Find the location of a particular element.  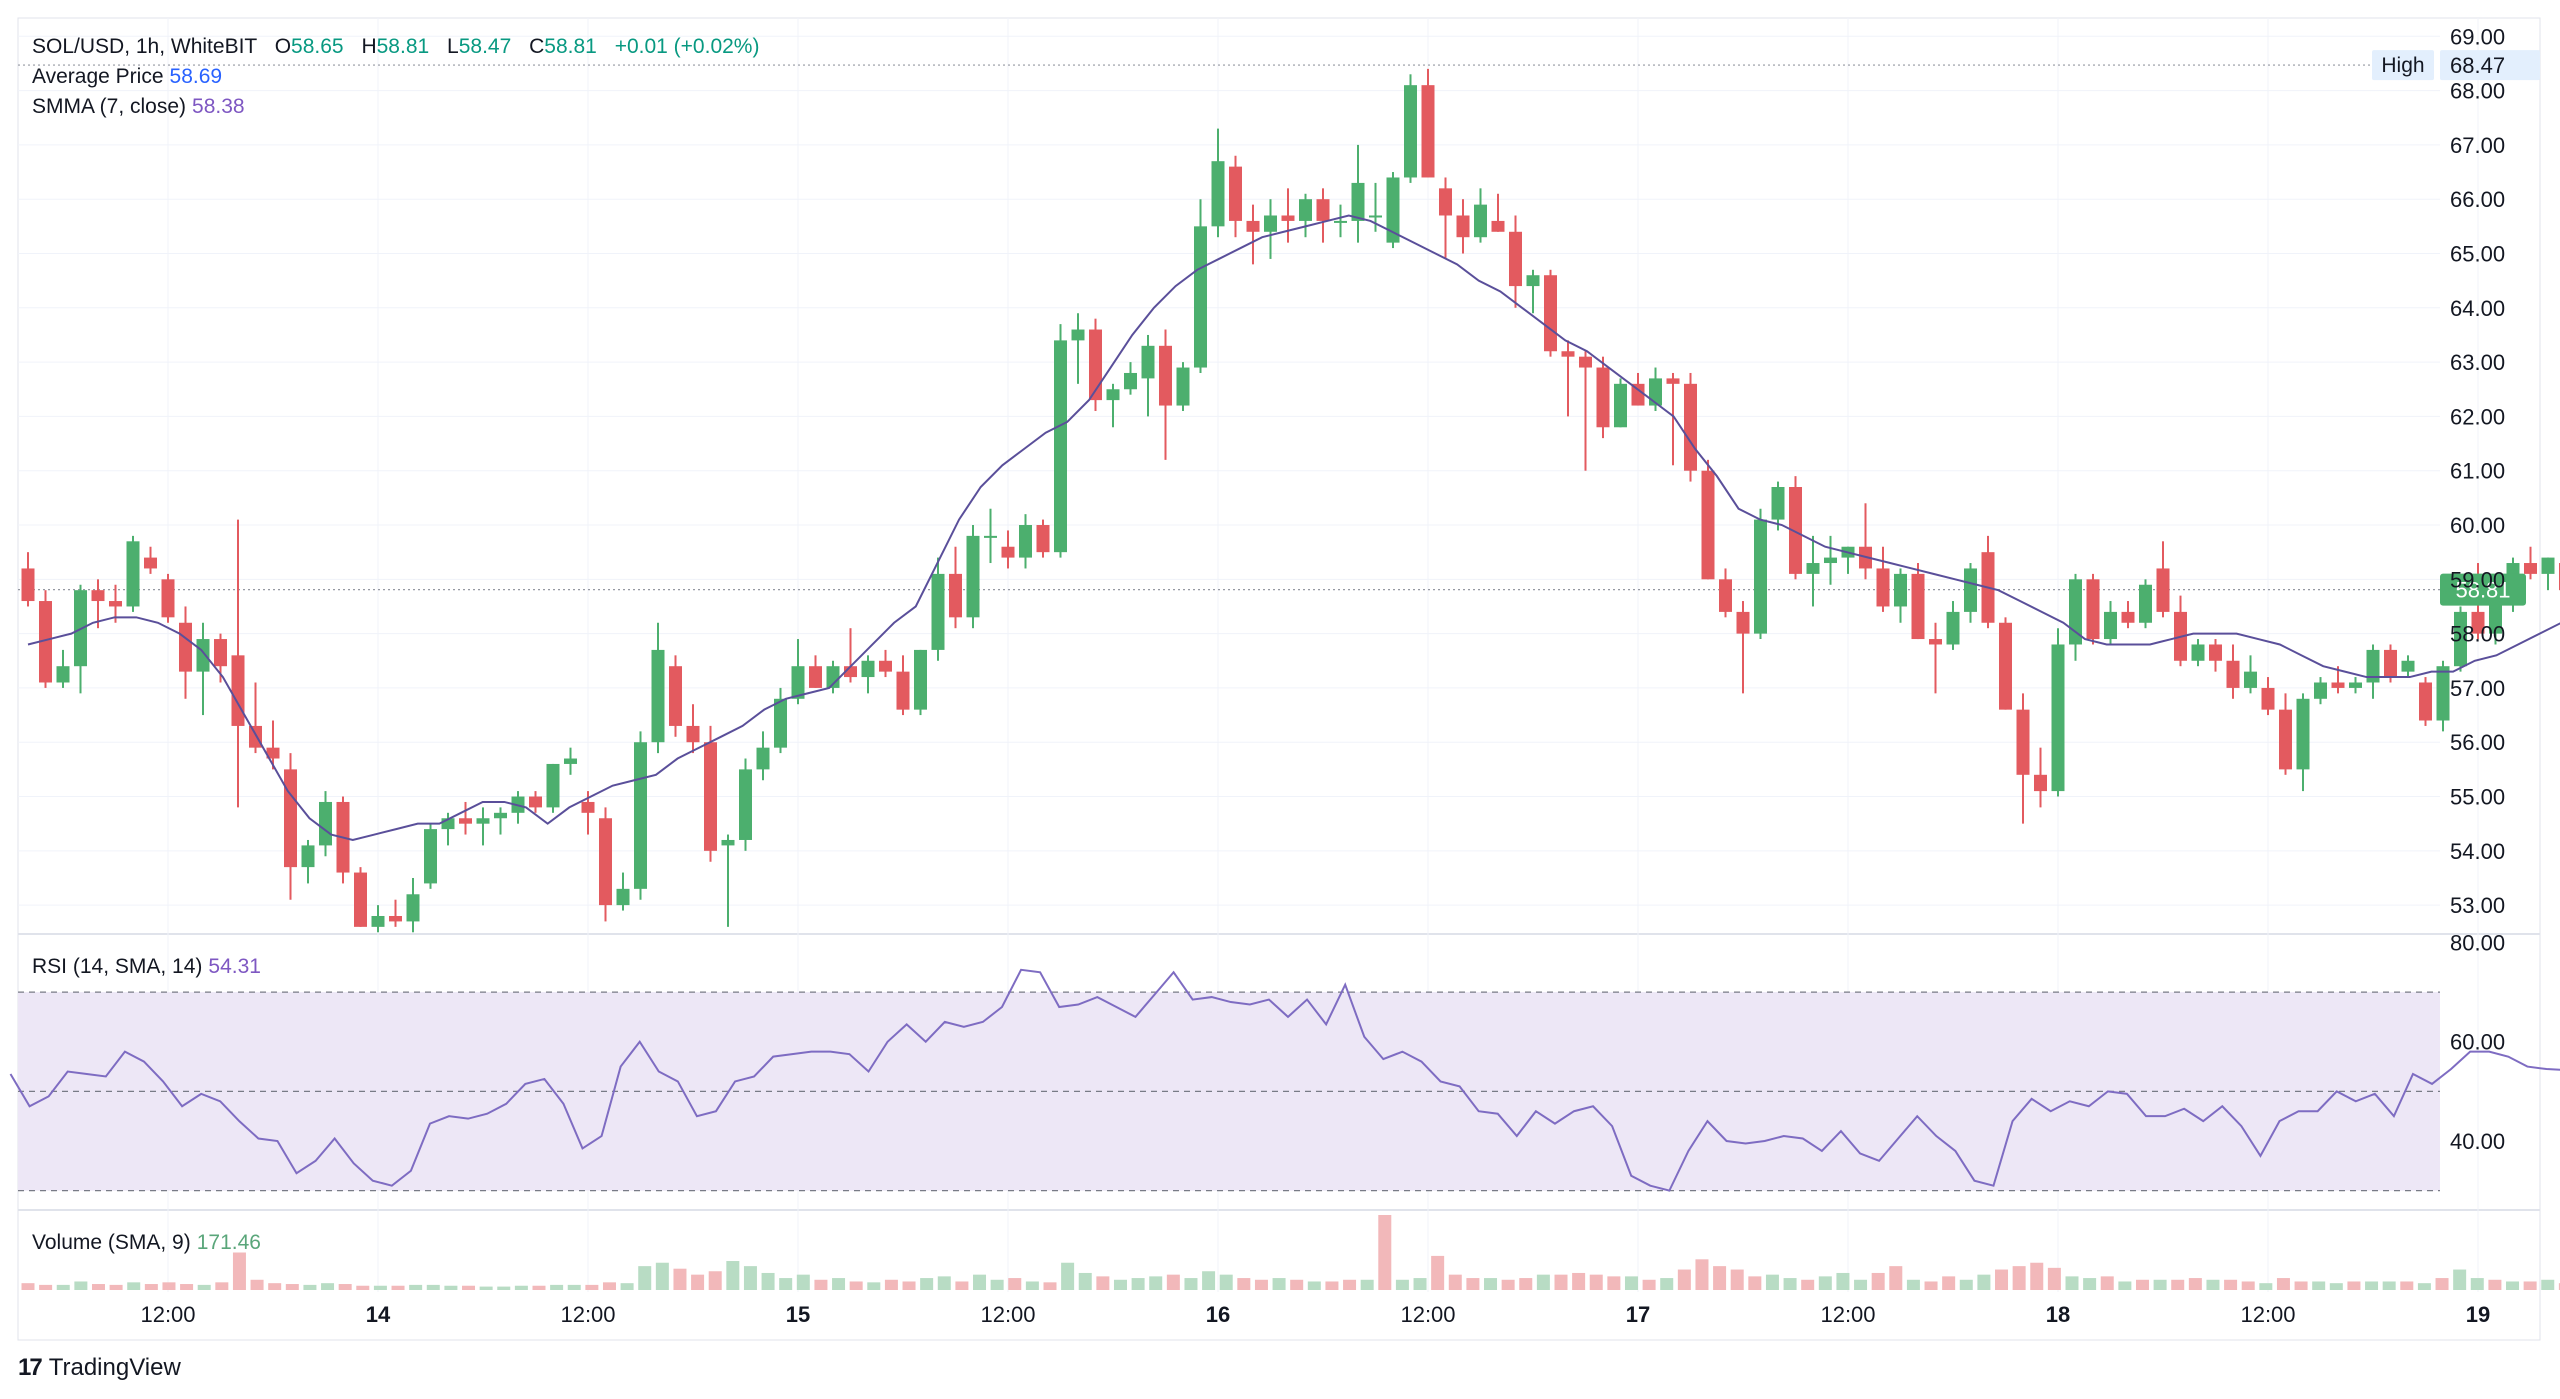

volume-legend: Volume (SMA, 9) 171.46 is located at coordinates (146, 1243).